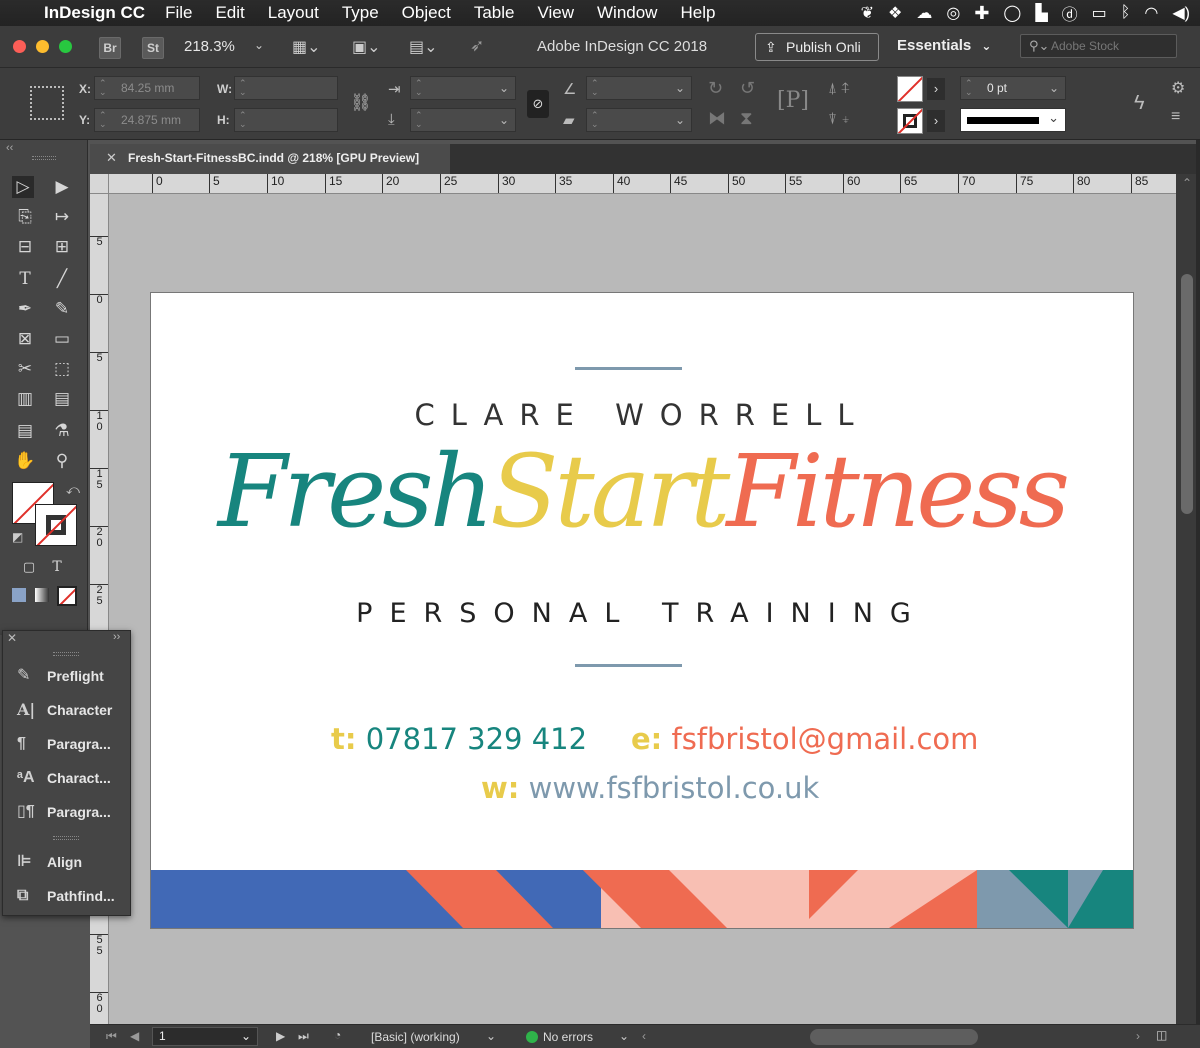 This screenshot has height=1048, width=1200. What do you see at coordinates (839, 88) in the screenshot?
I see `select-container-icon: ⍋ ⍏` at bounding box center [839, 88].